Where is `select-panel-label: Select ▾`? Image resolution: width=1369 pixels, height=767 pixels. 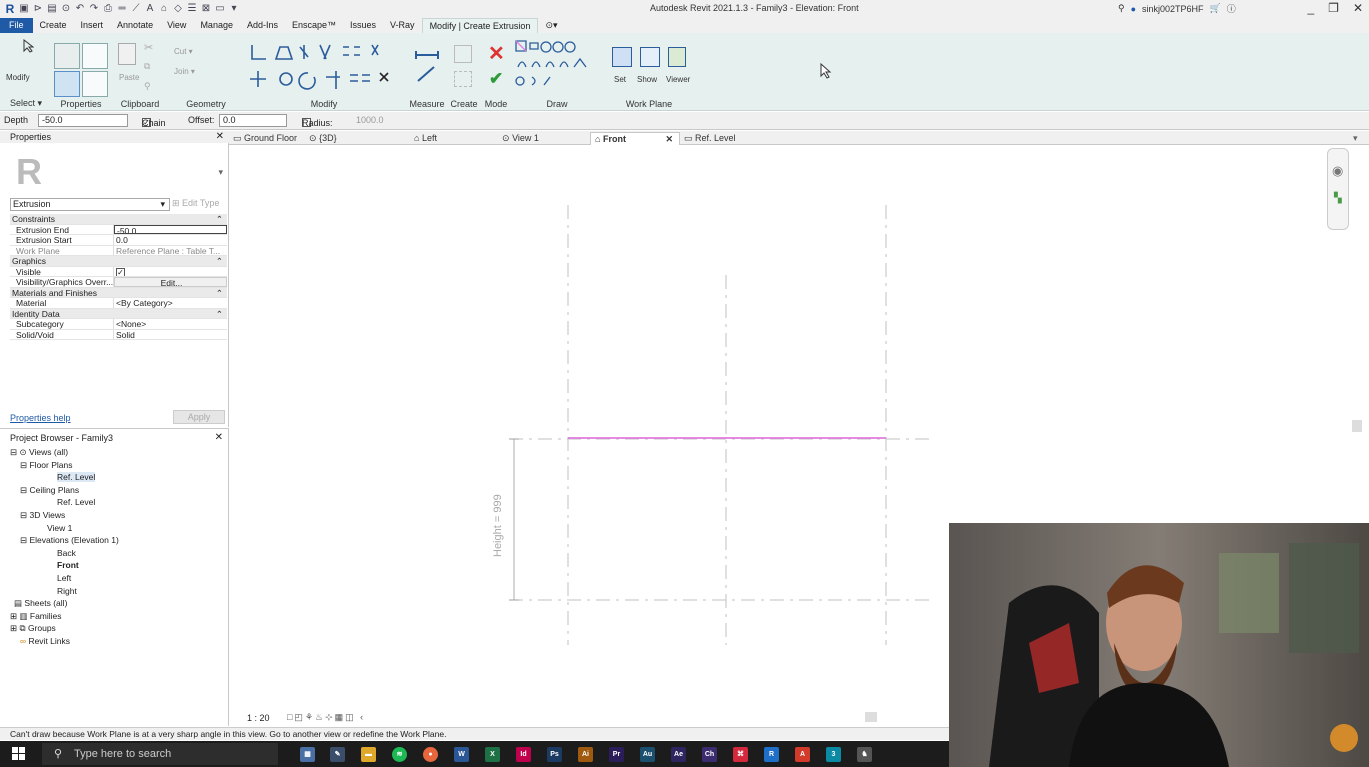
select-panel-label: Select ▾ is located at coordinates (26, 103).